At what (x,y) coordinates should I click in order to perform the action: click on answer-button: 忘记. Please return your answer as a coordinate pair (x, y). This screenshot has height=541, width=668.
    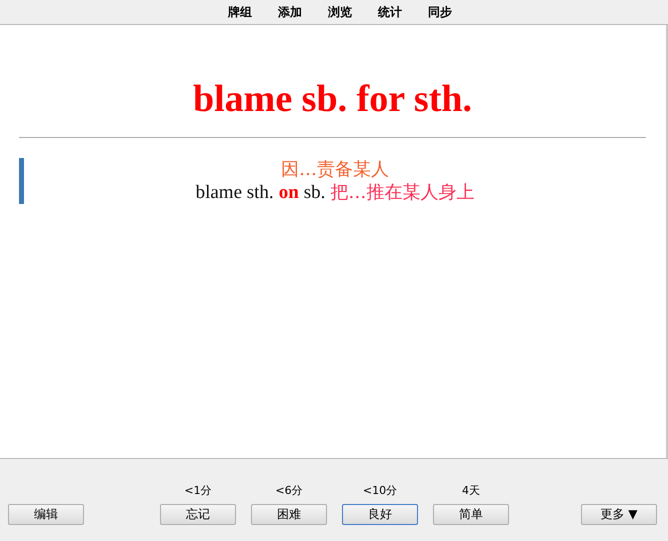
    Looking at the image, I should click on (198, 514).